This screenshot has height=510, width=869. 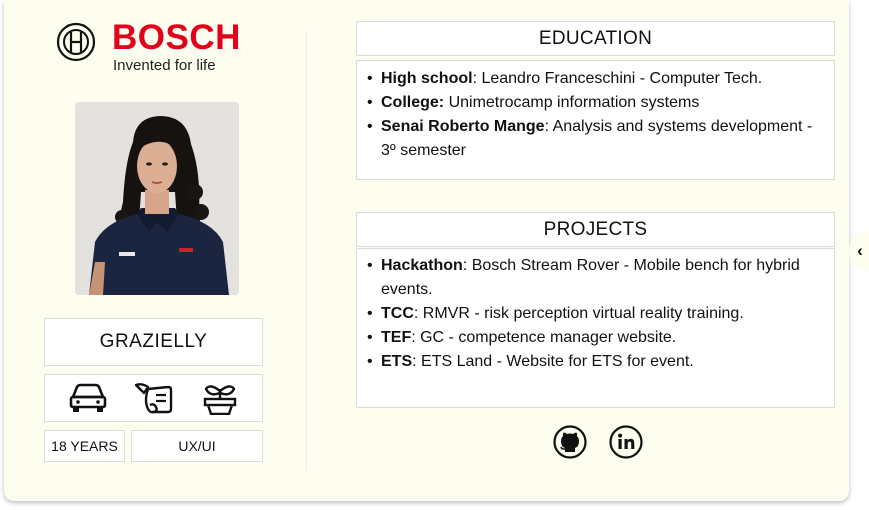 What do you see at coordinates (595, 229) in the screenshot?
I see `projects-title: PROJECTS` at bounding box center [595, 229].